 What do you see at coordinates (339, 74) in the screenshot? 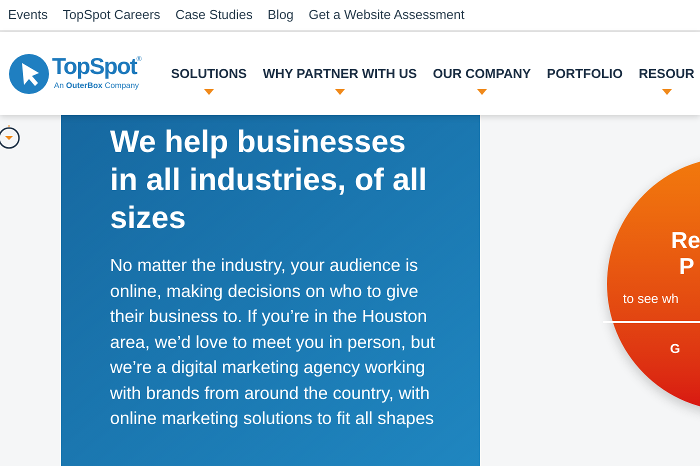
I see `nav-link: WHY PARTNER WITH US` at bounding box center [339, 74].